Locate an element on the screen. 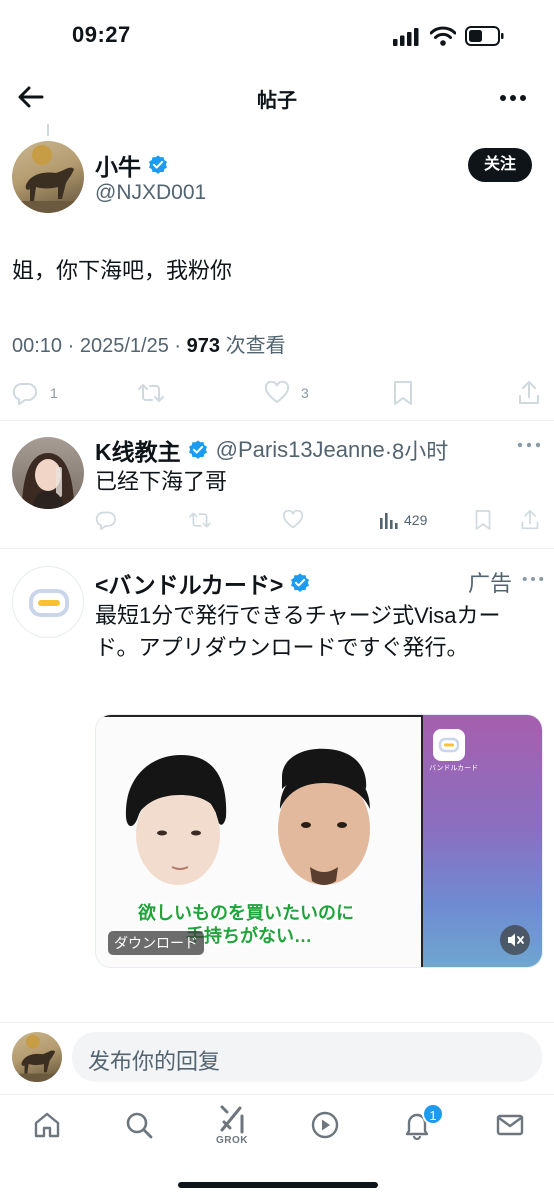 This screenshot has width=554, height=1200. repost-button is located at coordinates (151, 393).